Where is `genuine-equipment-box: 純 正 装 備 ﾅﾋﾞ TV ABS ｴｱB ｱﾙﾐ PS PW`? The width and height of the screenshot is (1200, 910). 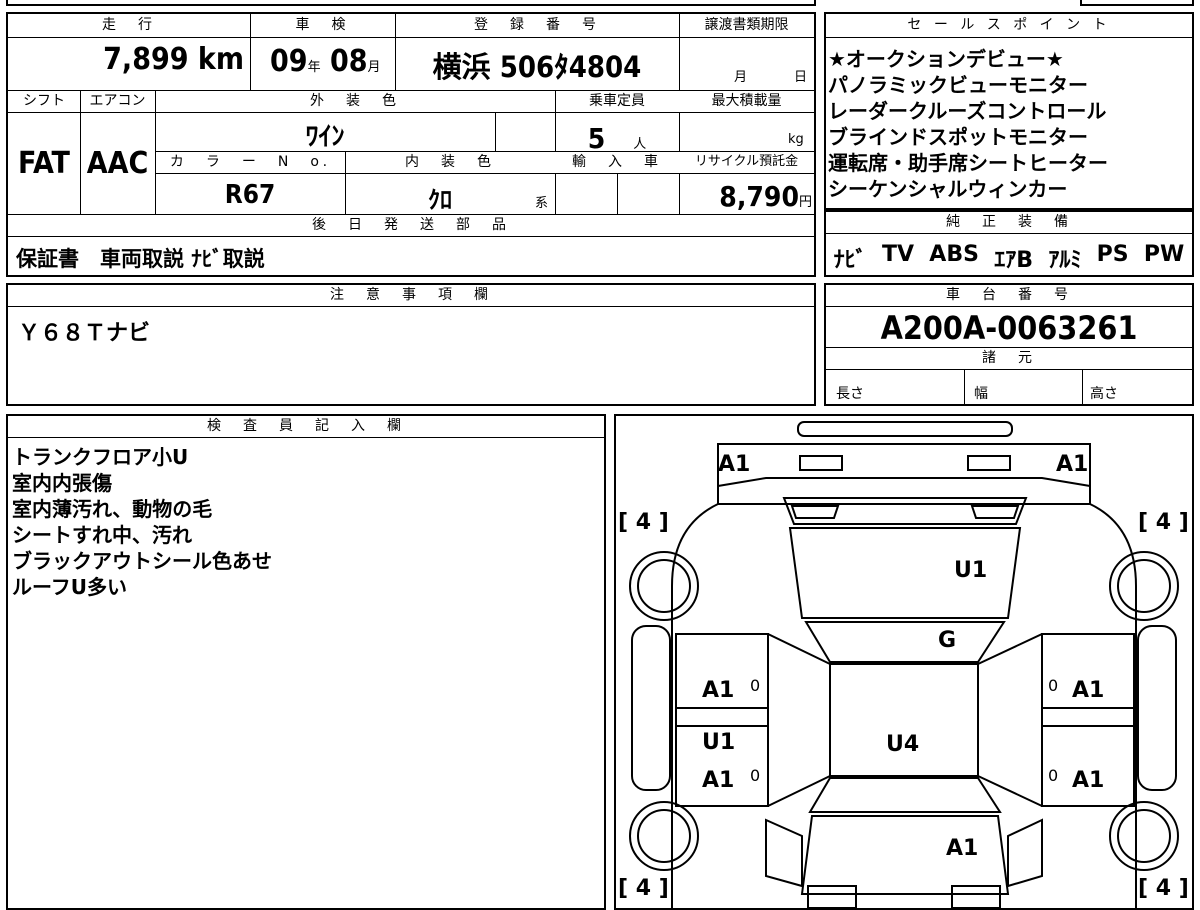
genuine-equipment-box: 純 正 装 備 ﾅﾋﾞ TV ABS ｴｱB ｱﾙﾐ PS PW is located at coordinates (1009, 243).